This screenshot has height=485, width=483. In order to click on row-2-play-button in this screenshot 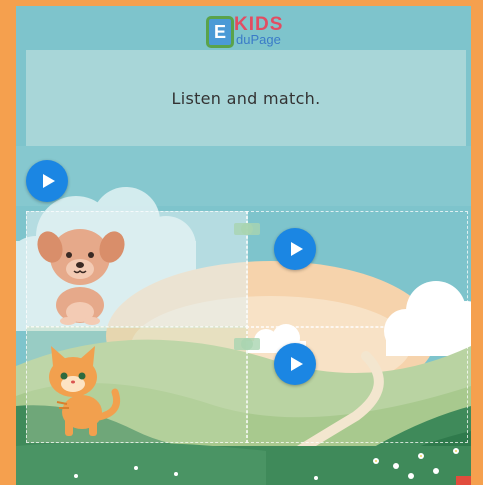, I will do `click(295, 364)`.